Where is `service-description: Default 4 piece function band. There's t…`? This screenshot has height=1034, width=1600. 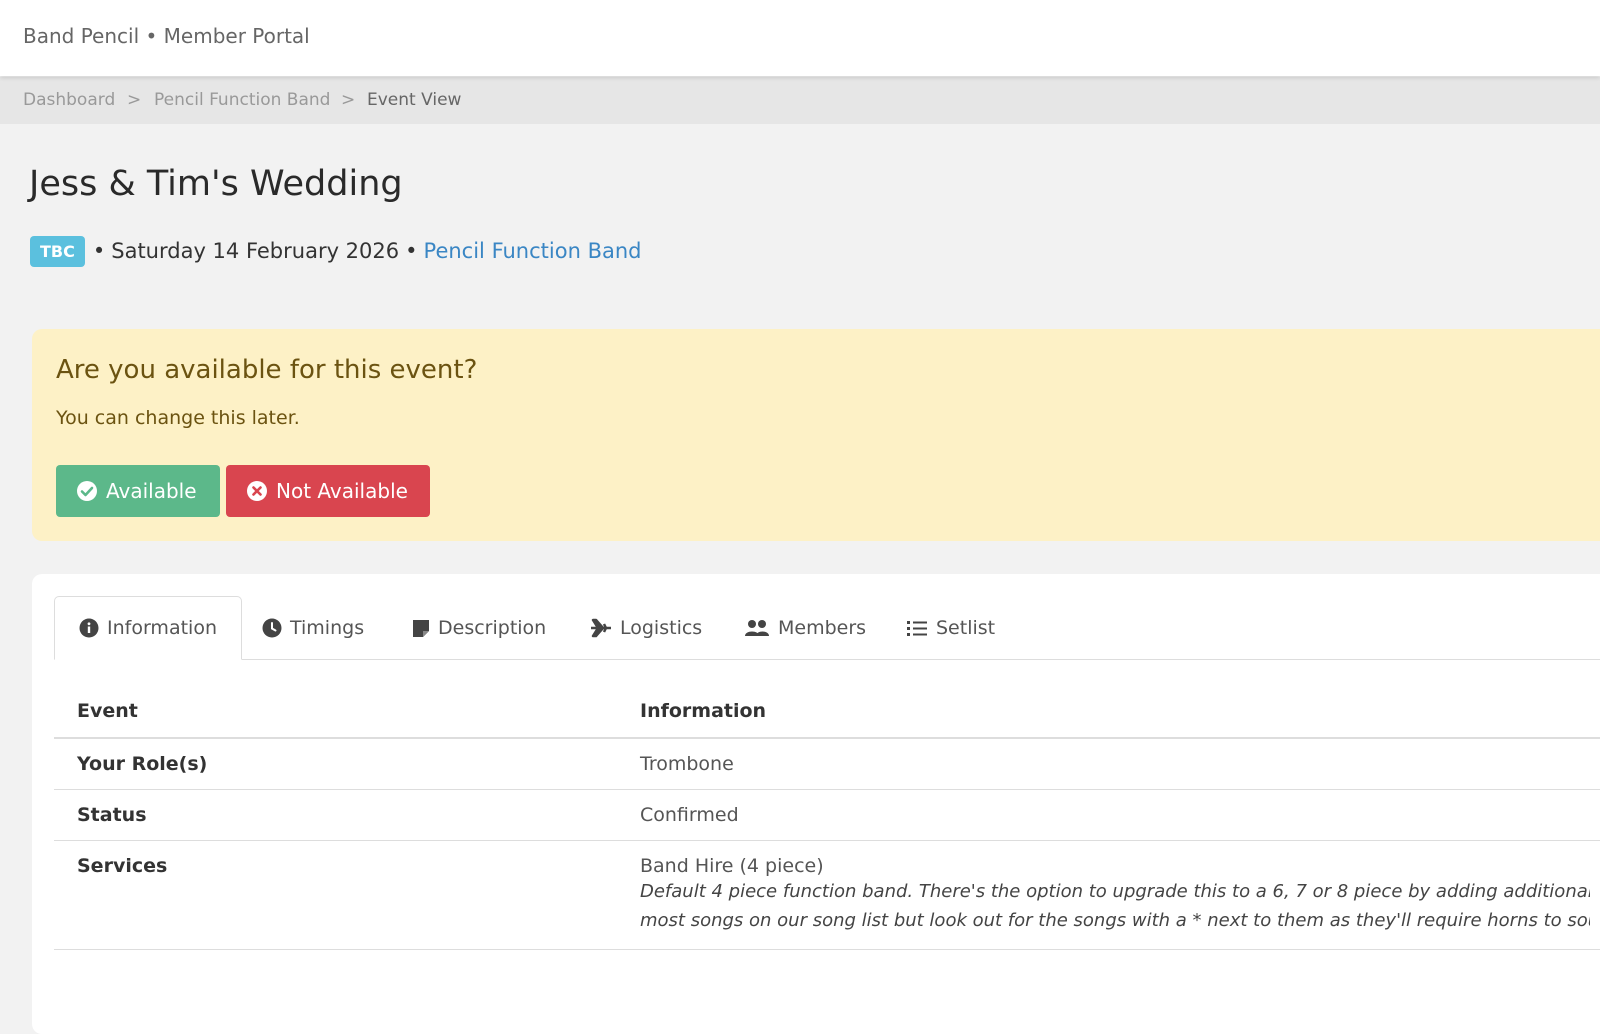
service-description: Default 4 piece function band. There's t… is located at coordinates (1115, 891).